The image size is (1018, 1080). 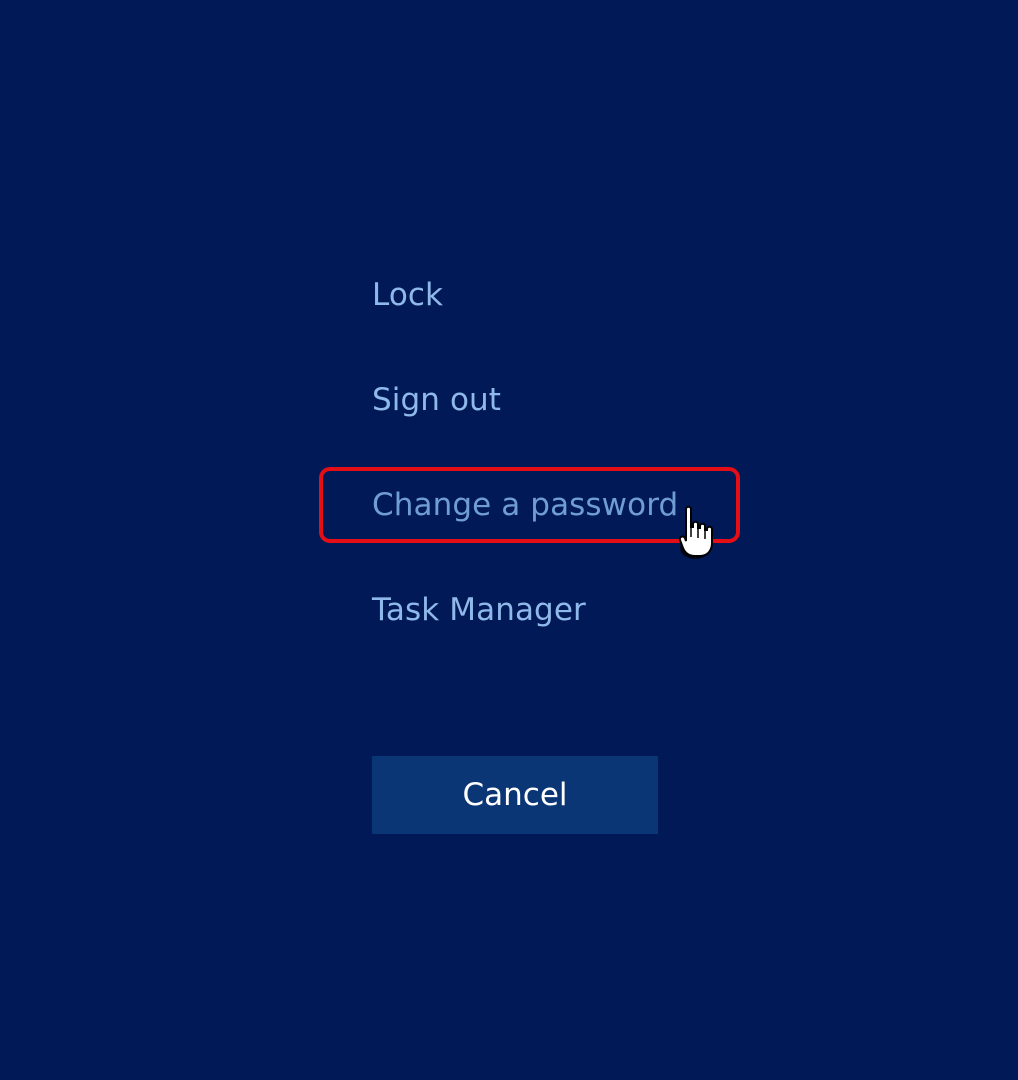 I want to click on sign-out-option: Sign out, so click(x=436, y=400).